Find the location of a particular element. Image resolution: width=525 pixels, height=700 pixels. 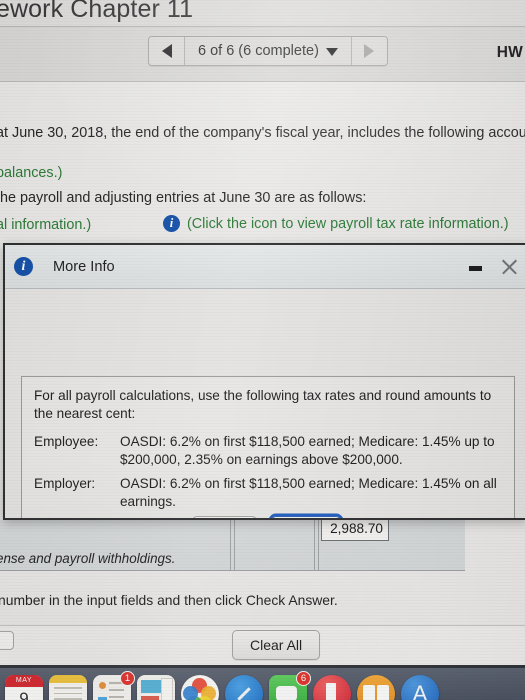

dialog-button-row: Print Done is located at coordinates (265, 517).